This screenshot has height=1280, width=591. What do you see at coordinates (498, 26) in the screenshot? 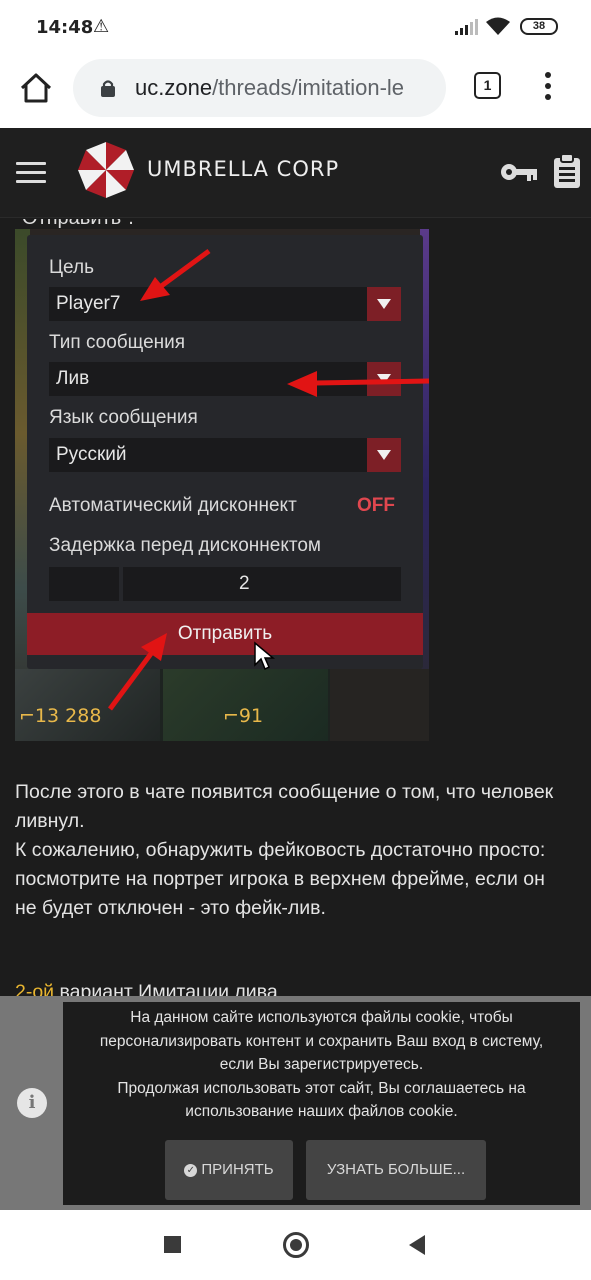
I see `wifi-icon` at bounding box center [498, 26].